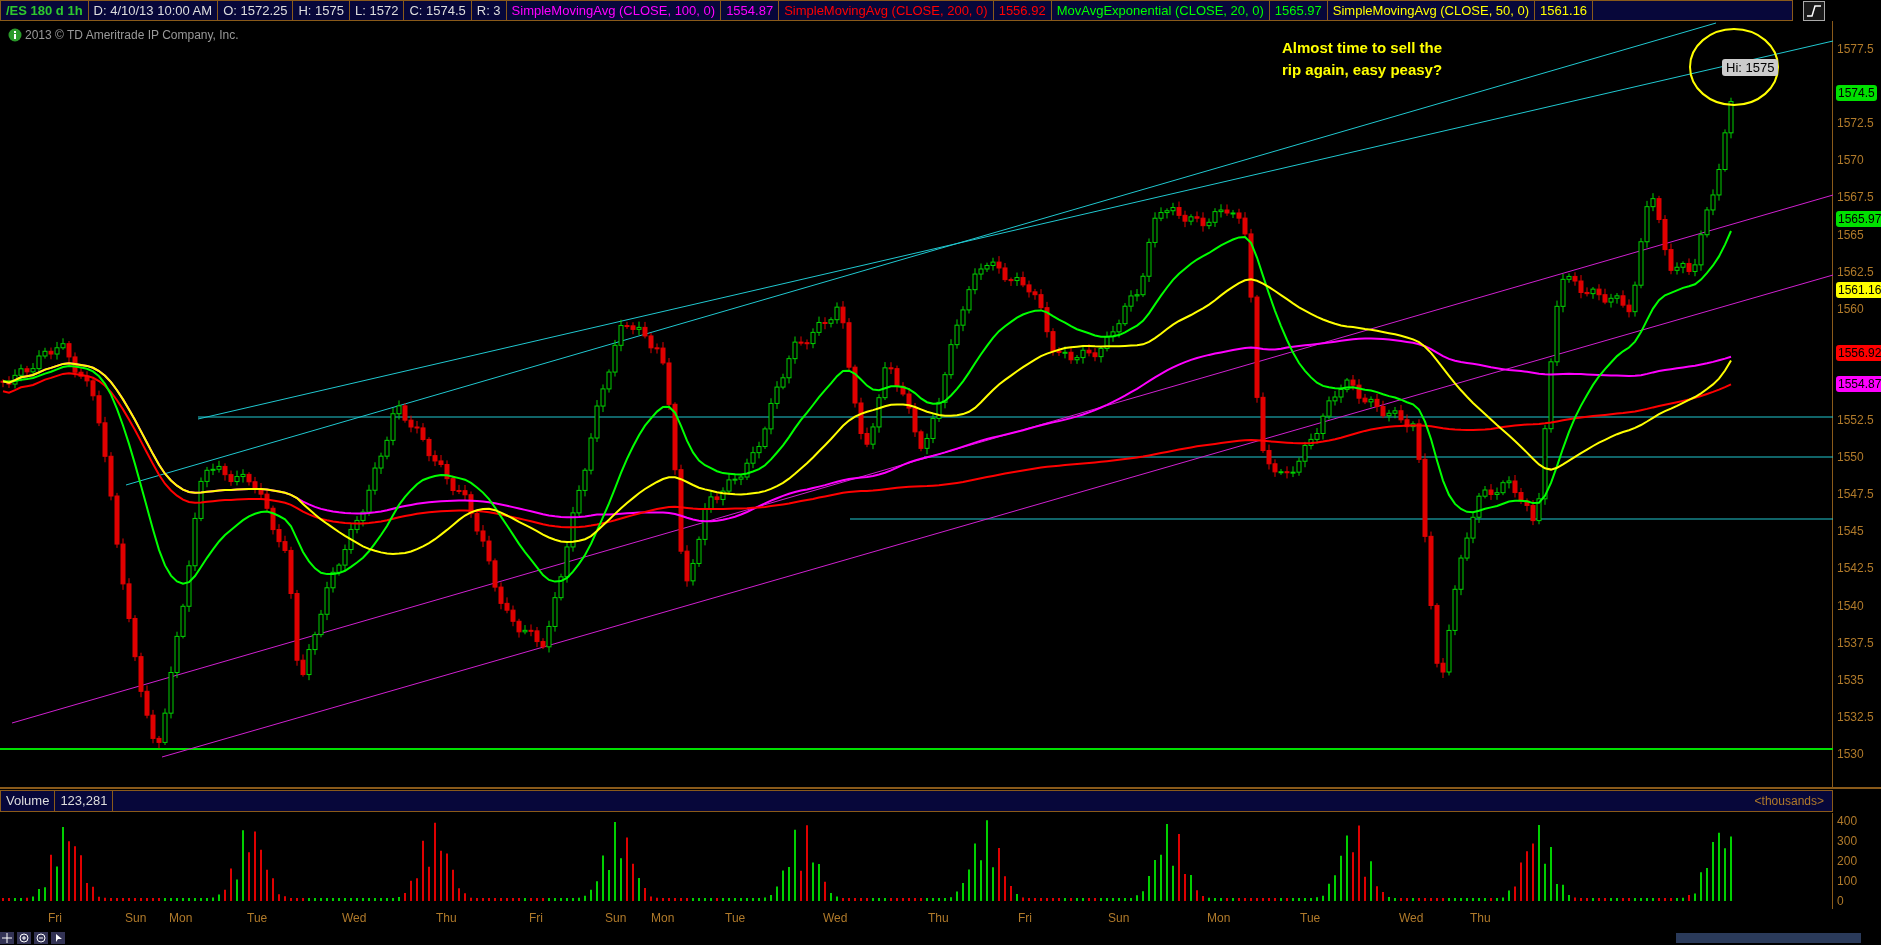 The width and height of the screenshot is (1881, 945). Describe the element at coordinates (1850, 160) in the screenshot. I see `price-tick-label: 1570` at that location.